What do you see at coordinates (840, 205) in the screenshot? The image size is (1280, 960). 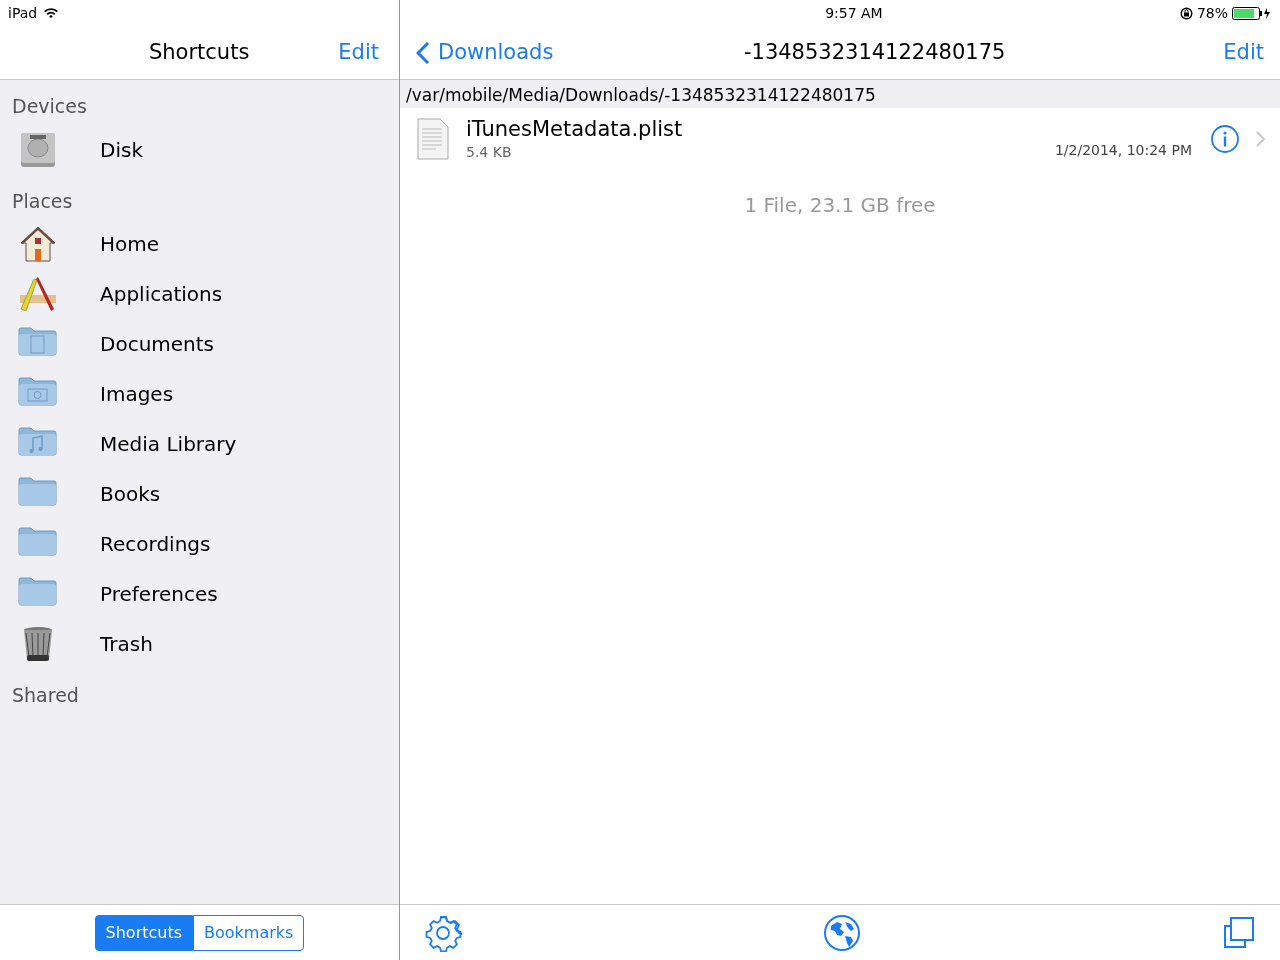 I see `file-count-text: 1 File, 23.1 GB free` at bounding box center [840, 205].